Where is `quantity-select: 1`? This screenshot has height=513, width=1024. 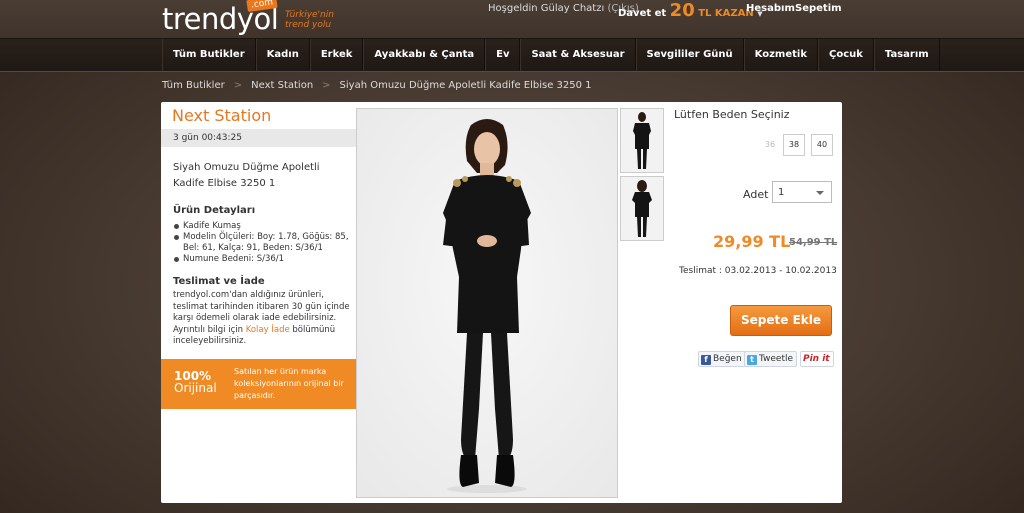 quantity-select: 1 is located at coordinates (802, 192).